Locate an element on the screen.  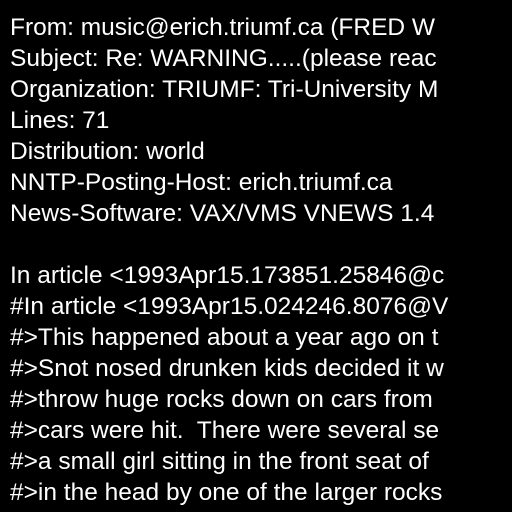
header-subject: Subject: Re: WARNING.....(please reac is located at coordinates (223, 58).